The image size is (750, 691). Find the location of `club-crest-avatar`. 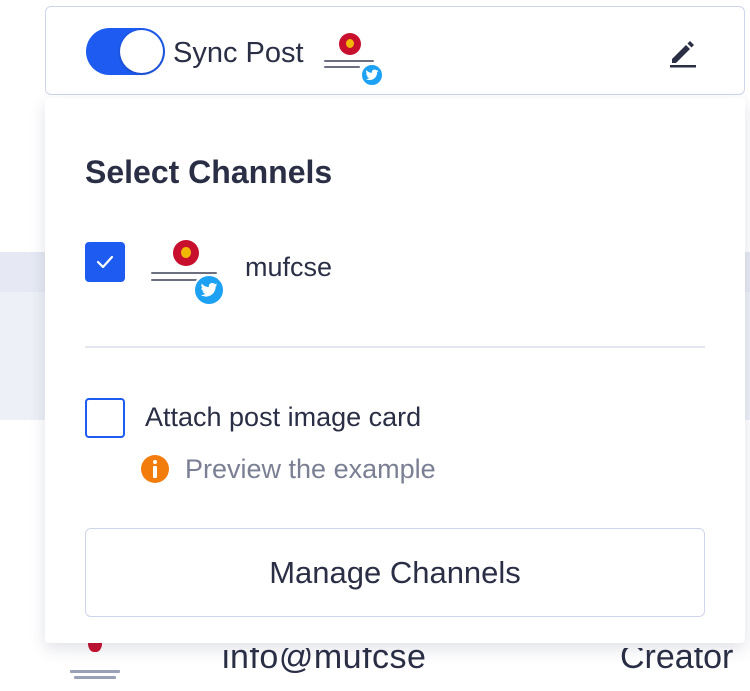

club-crest-avatar is located at coordinates (353, 58).